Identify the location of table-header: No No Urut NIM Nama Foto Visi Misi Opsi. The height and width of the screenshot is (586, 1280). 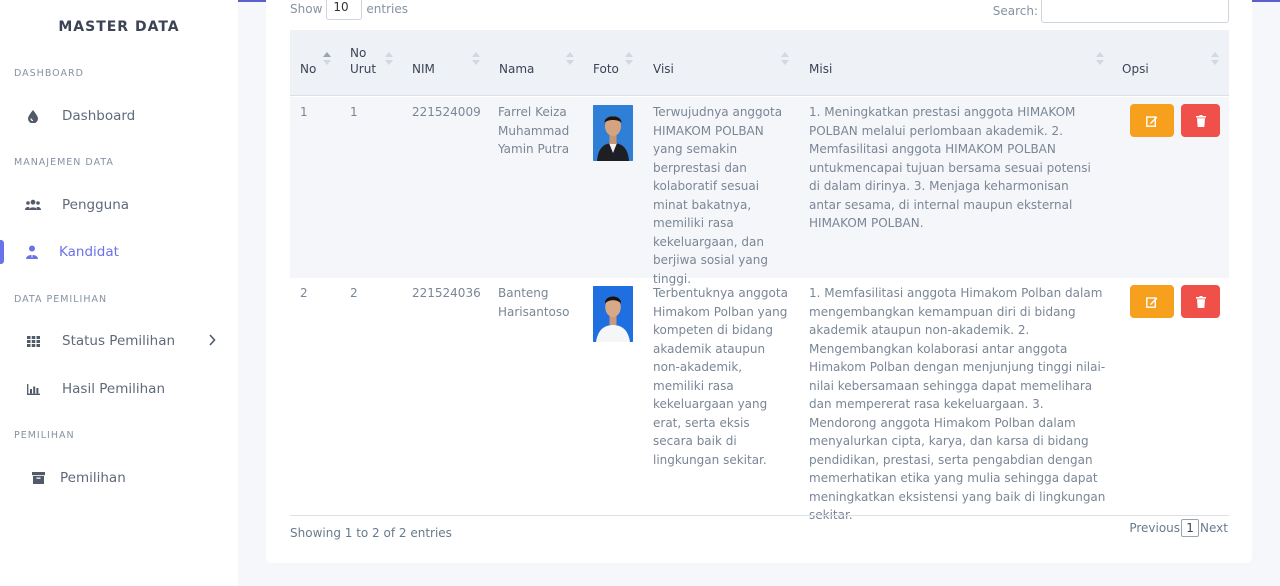
(759, 63).